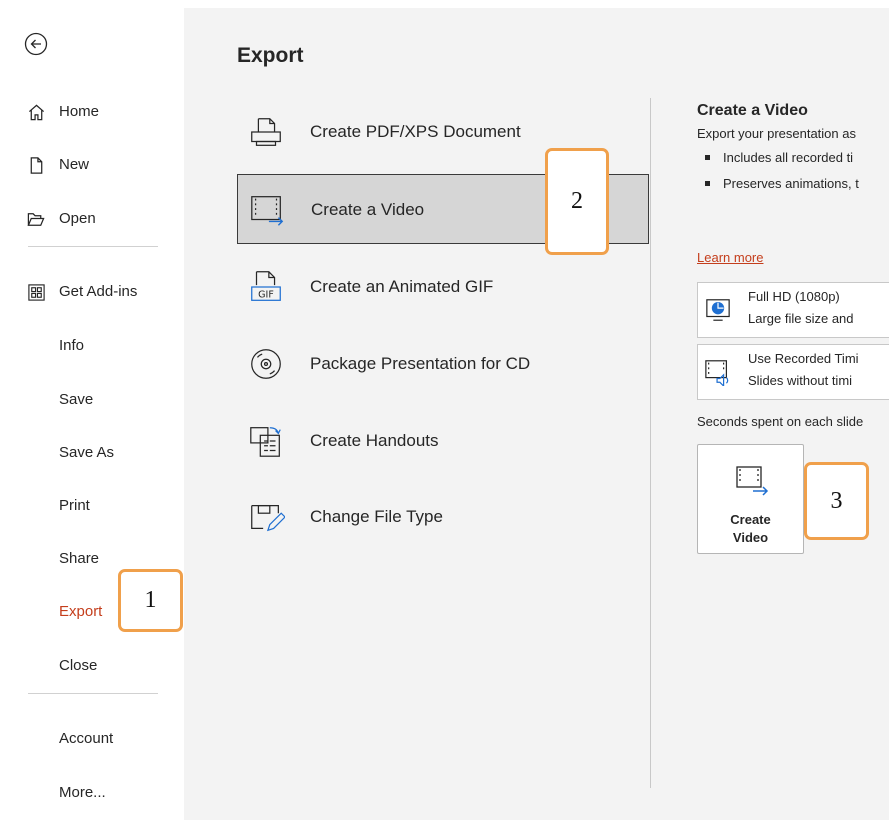 This screenshot has height=820, width=889. What do you see at coordinates (96, 506) in the screenshot?
I see `sidebar-item-print: Print` at bounding box center [96, 506].